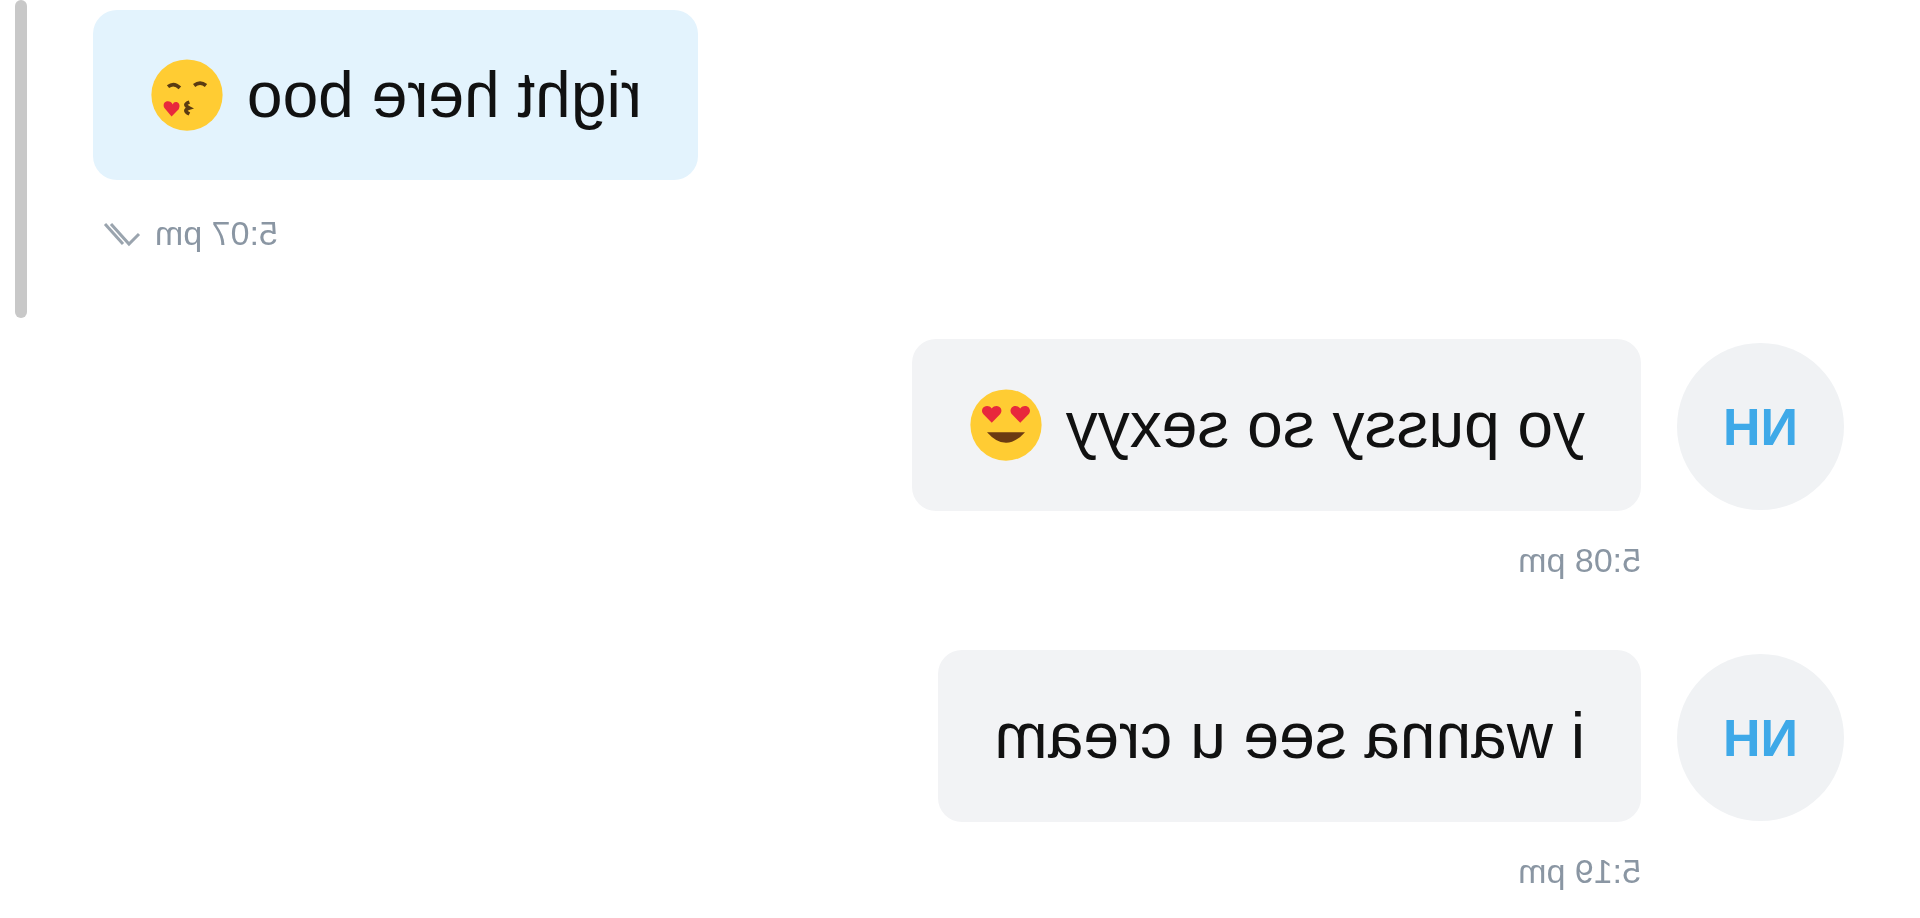 The height and width of the screenshot is (918, 1920). I want to click on message-text: right here boo, so click(444, 95).